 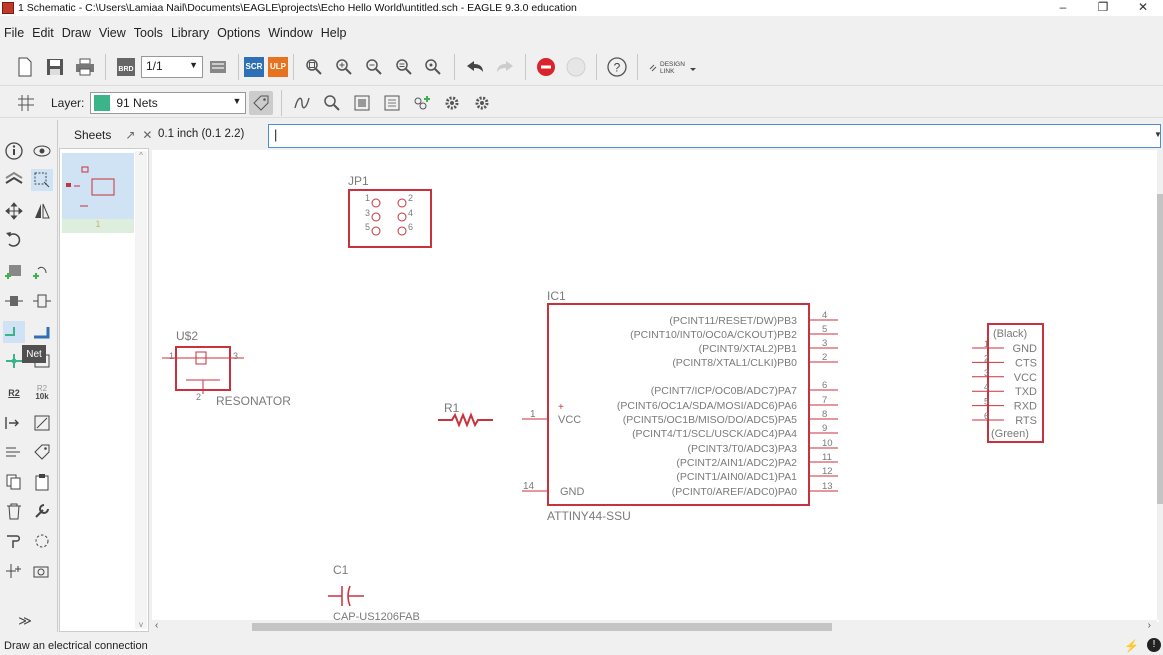 What do you see at coordinates (25, 67) in the screenshot?
I see `new-file-icon` at bounding box center [25, 67].